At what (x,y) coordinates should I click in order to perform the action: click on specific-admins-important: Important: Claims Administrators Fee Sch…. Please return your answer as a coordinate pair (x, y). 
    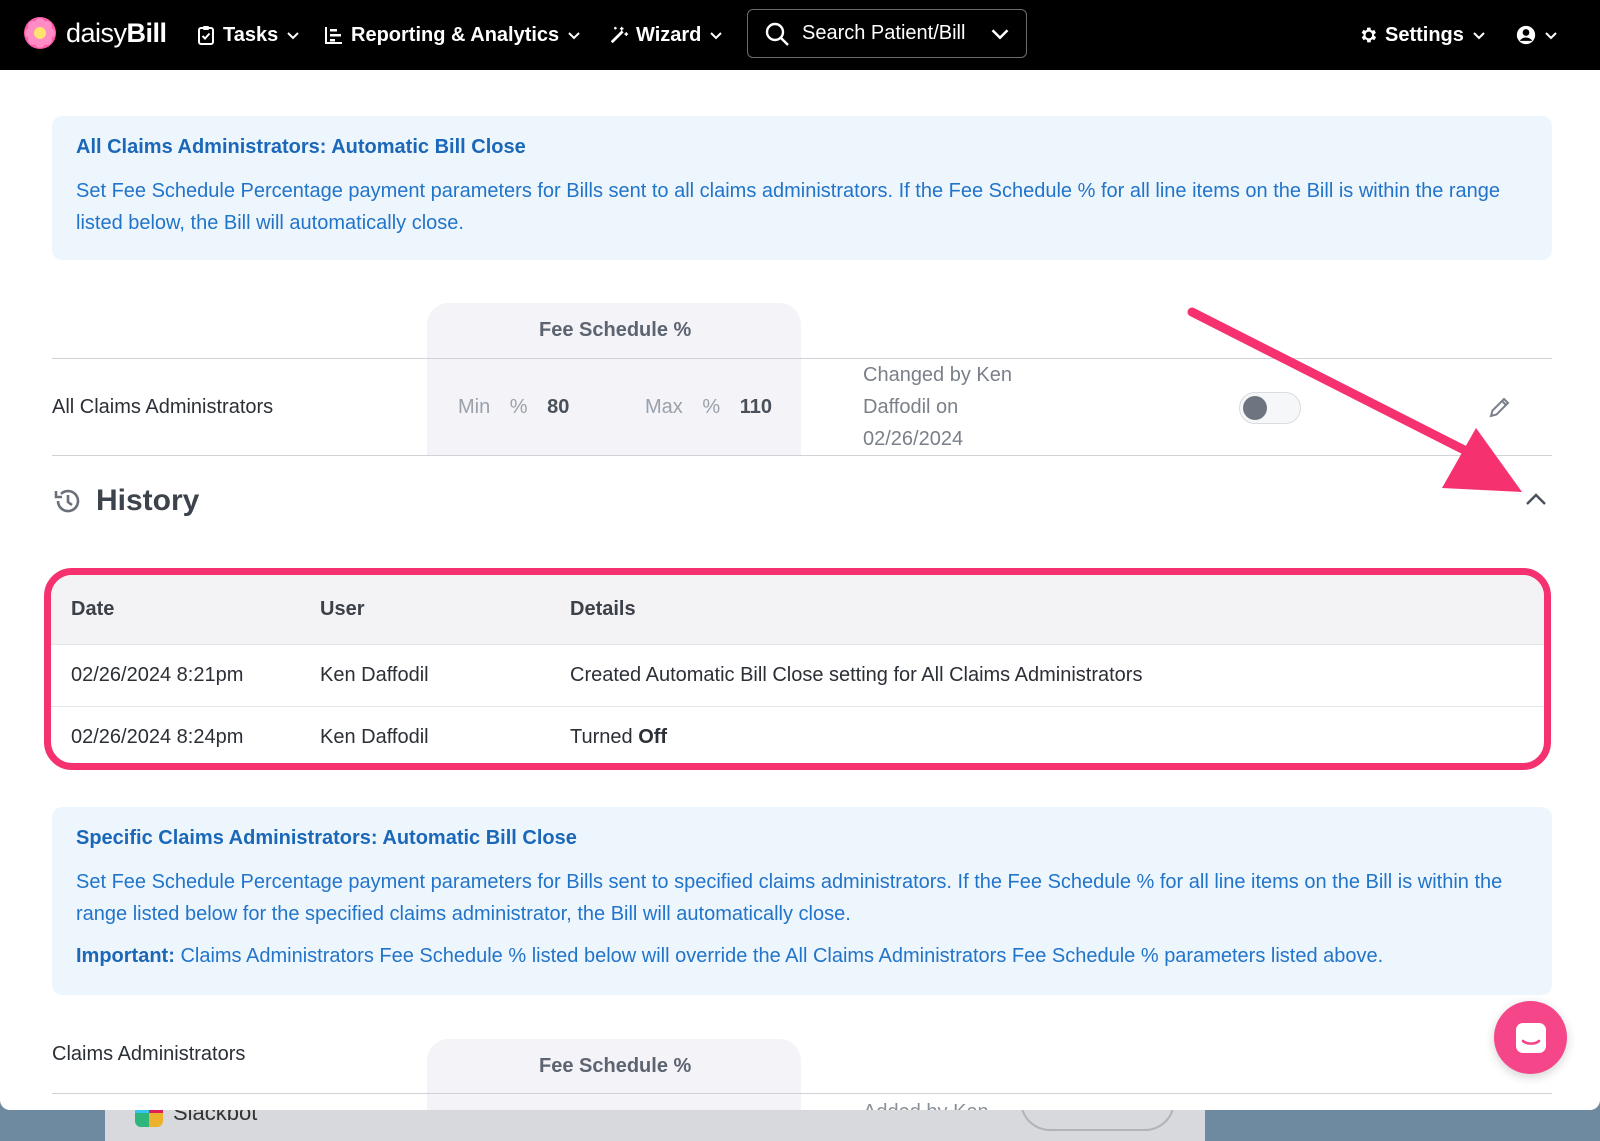
    Looking at the image, I should click on (730, 956).